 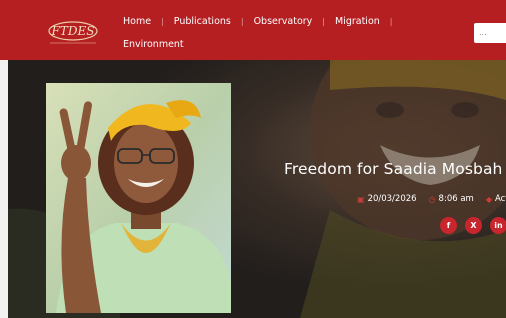 I want to click on x-share-button: X, so click(x=473, y=225).